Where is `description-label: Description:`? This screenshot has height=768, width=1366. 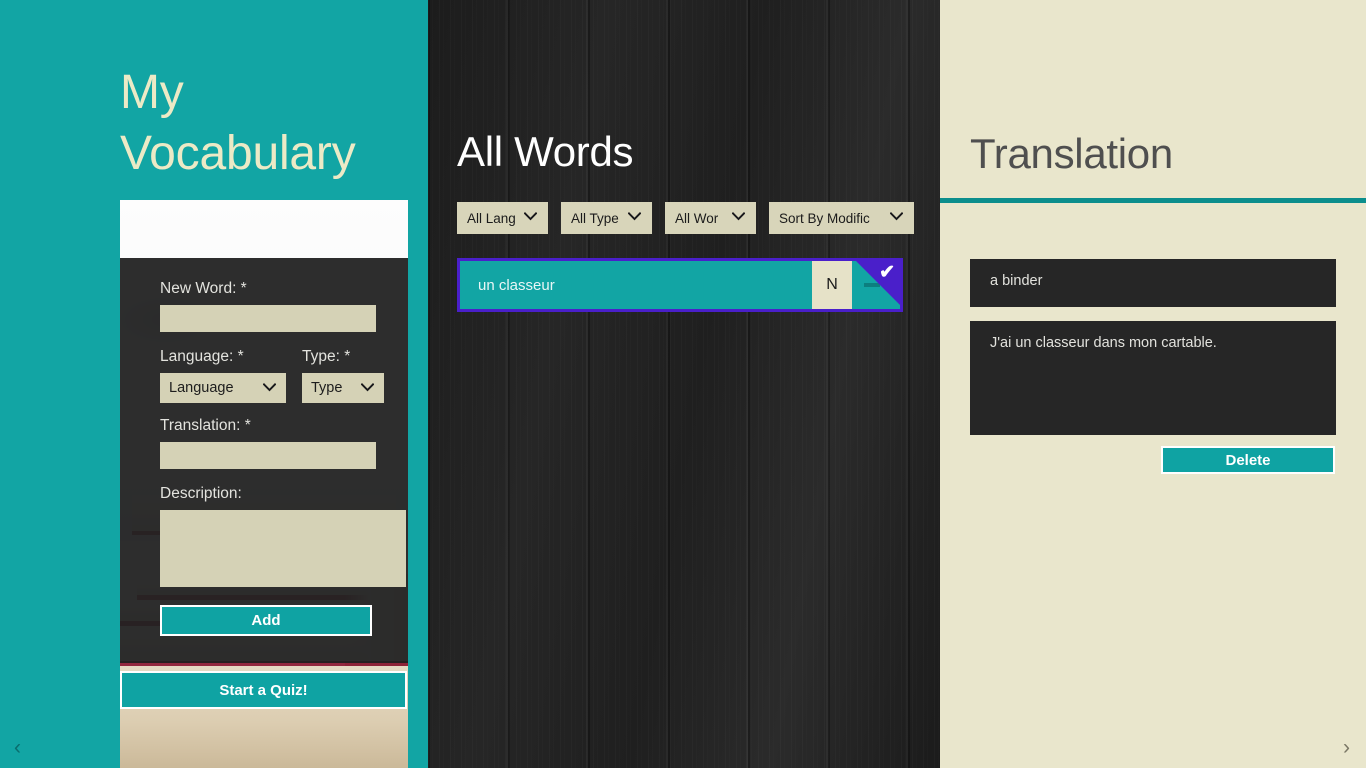 description-label: Description: is located at coordinates (201, 493).